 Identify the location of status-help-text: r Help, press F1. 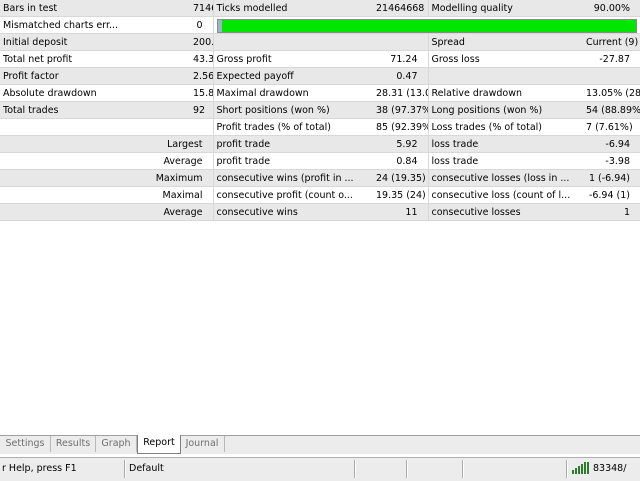
(39, 468).